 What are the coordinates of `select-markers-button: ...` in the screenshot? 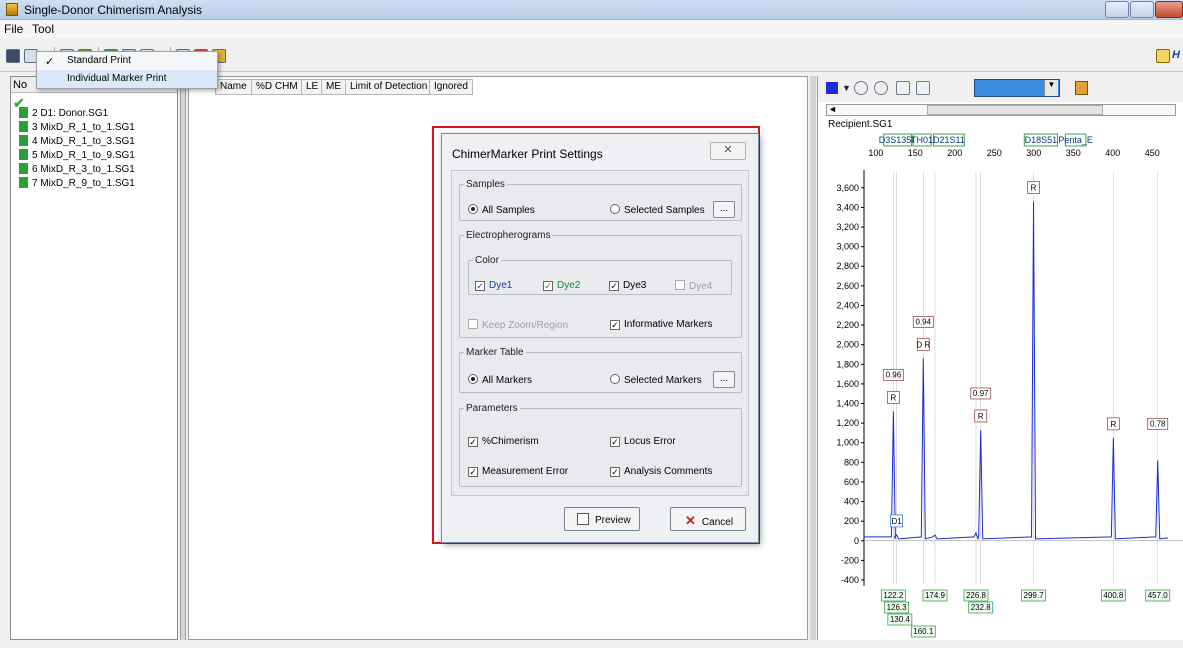 It's located at (724, 379).